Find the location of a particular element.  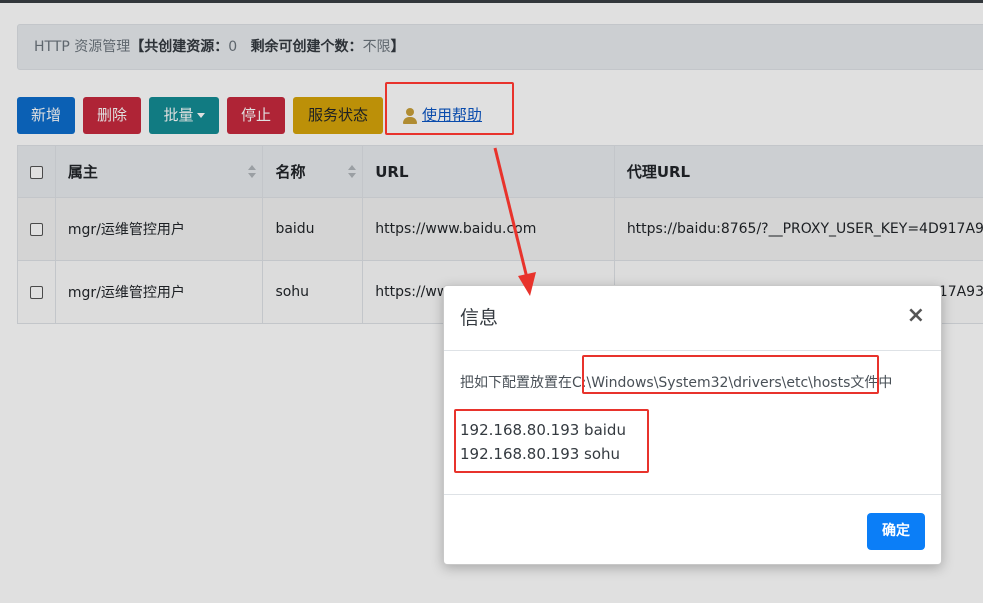

annotation-arrow is located at coordinates (514, 221).